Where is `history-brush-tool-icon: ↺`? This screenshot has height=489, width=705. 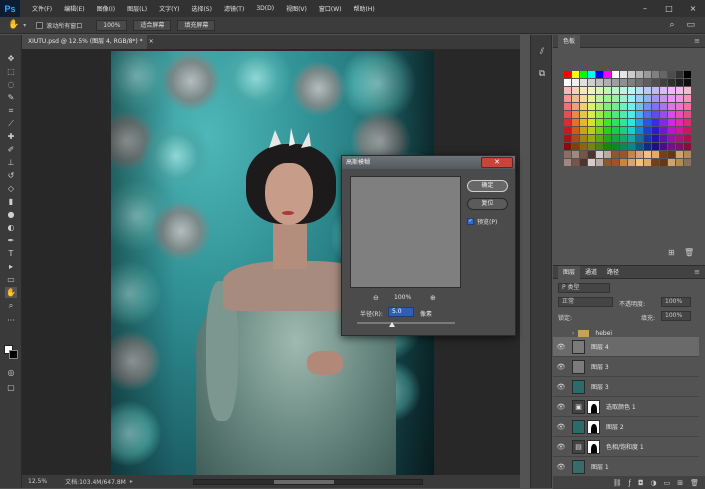 history-brush-tool-icon: ↺ is located at coordinates (11, 175).